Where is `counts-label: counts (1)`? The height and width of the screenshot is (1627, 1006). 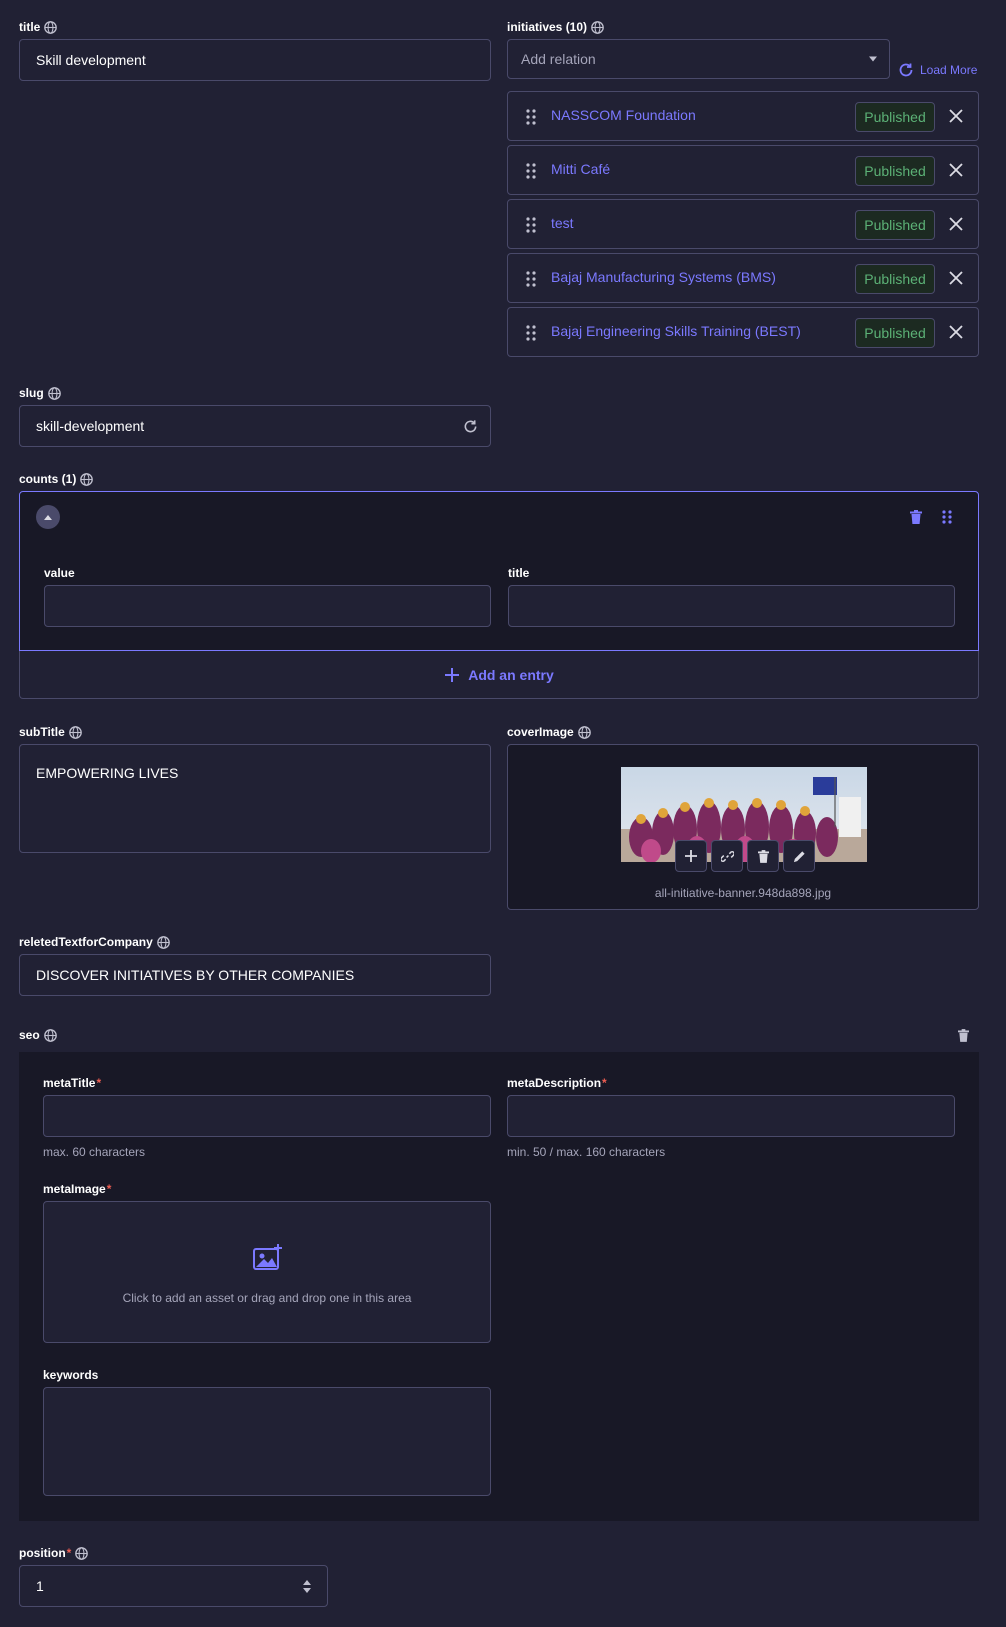 counts-label: counts (1) is located at coordinates (56, 479).